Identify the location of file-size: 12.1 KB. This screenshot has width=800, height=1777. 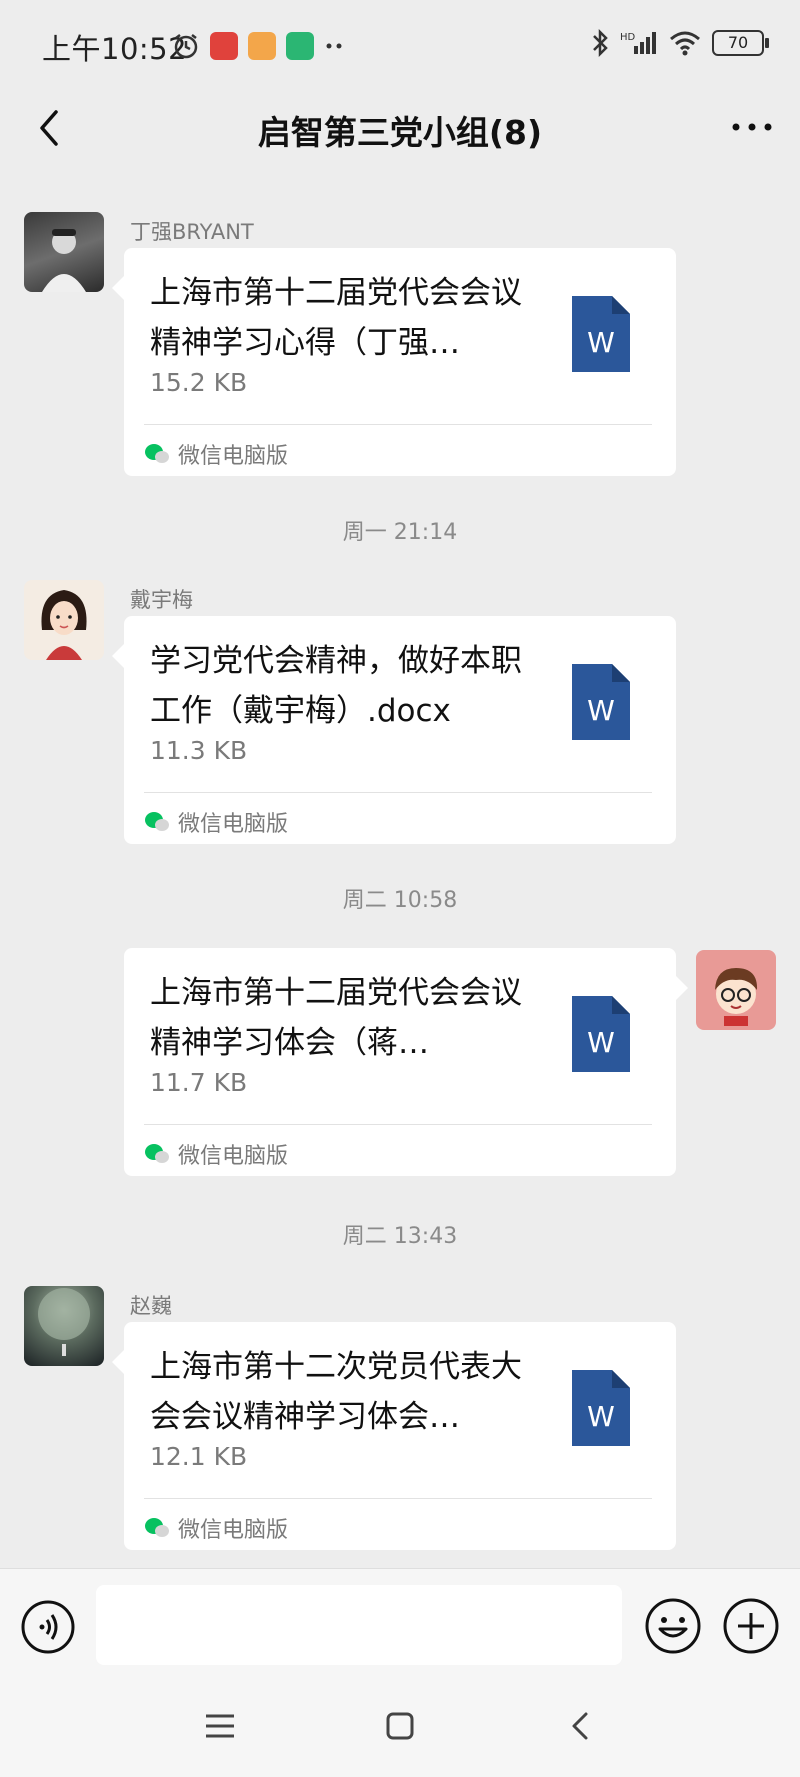
(199, 1456).